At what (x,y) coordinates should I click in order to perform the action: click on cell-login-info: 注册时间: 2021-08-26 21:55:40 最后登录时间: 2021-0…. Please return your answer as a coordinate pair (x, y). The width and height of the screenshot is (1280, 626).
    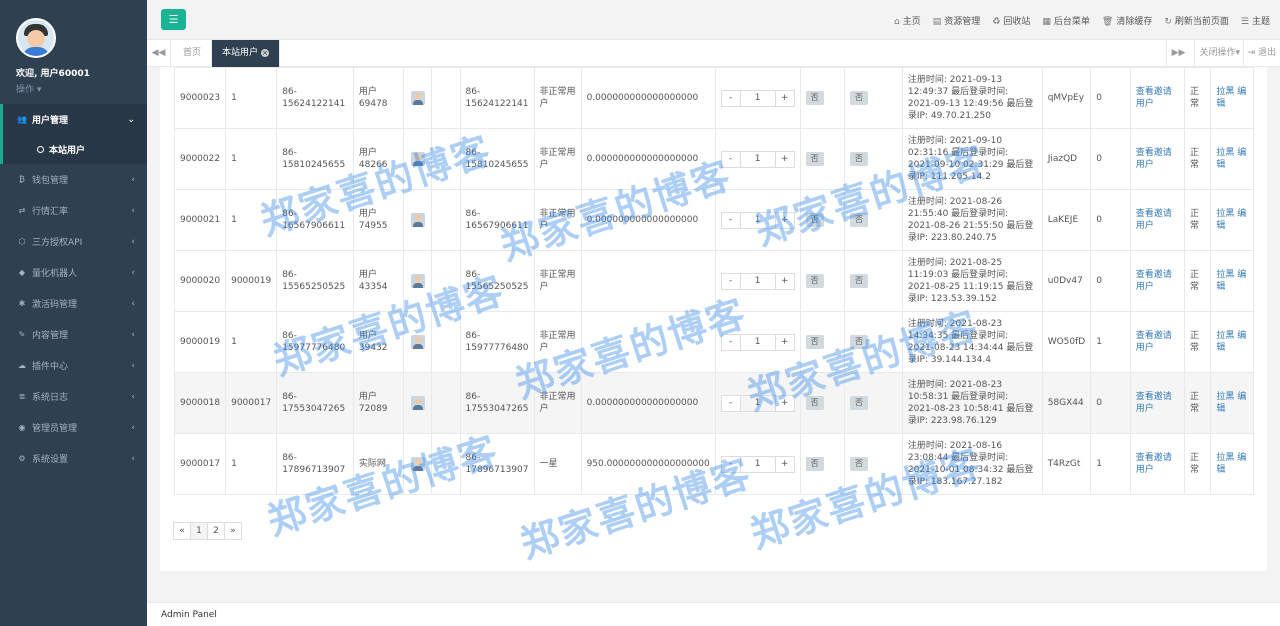
    Looking at the image, I should click on (972, 220).